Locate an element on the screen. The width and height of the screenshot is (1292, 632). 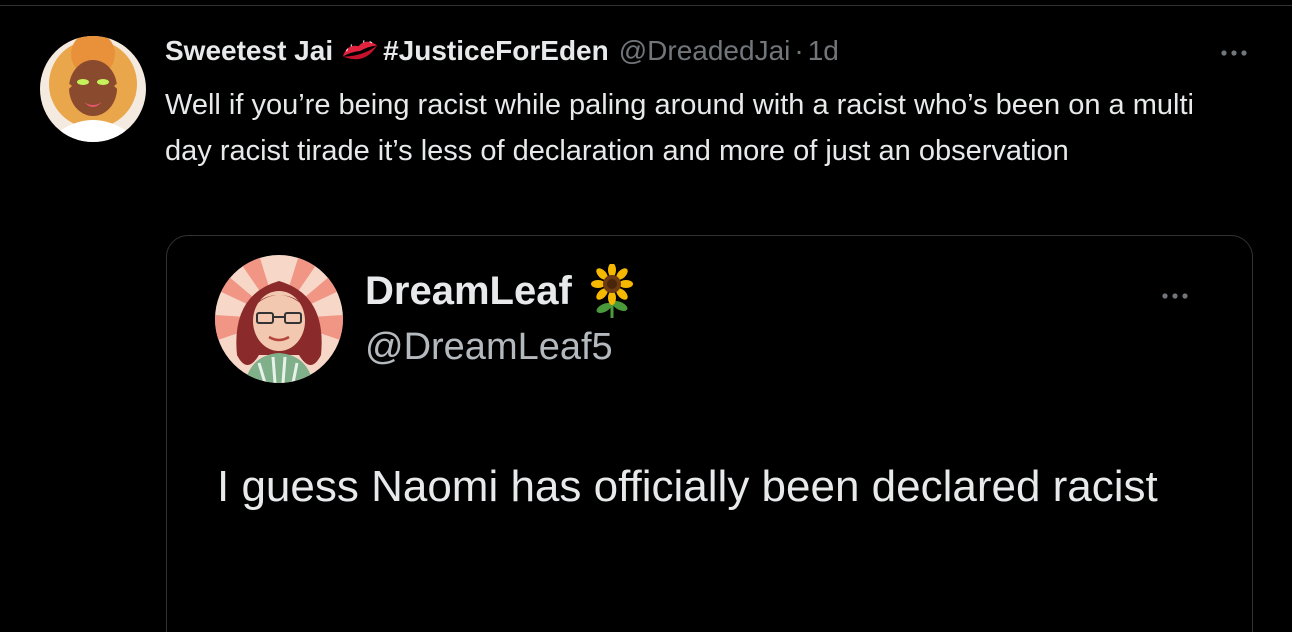
quoted-more-horizontal-icon is located at coordinates (1175, 293).